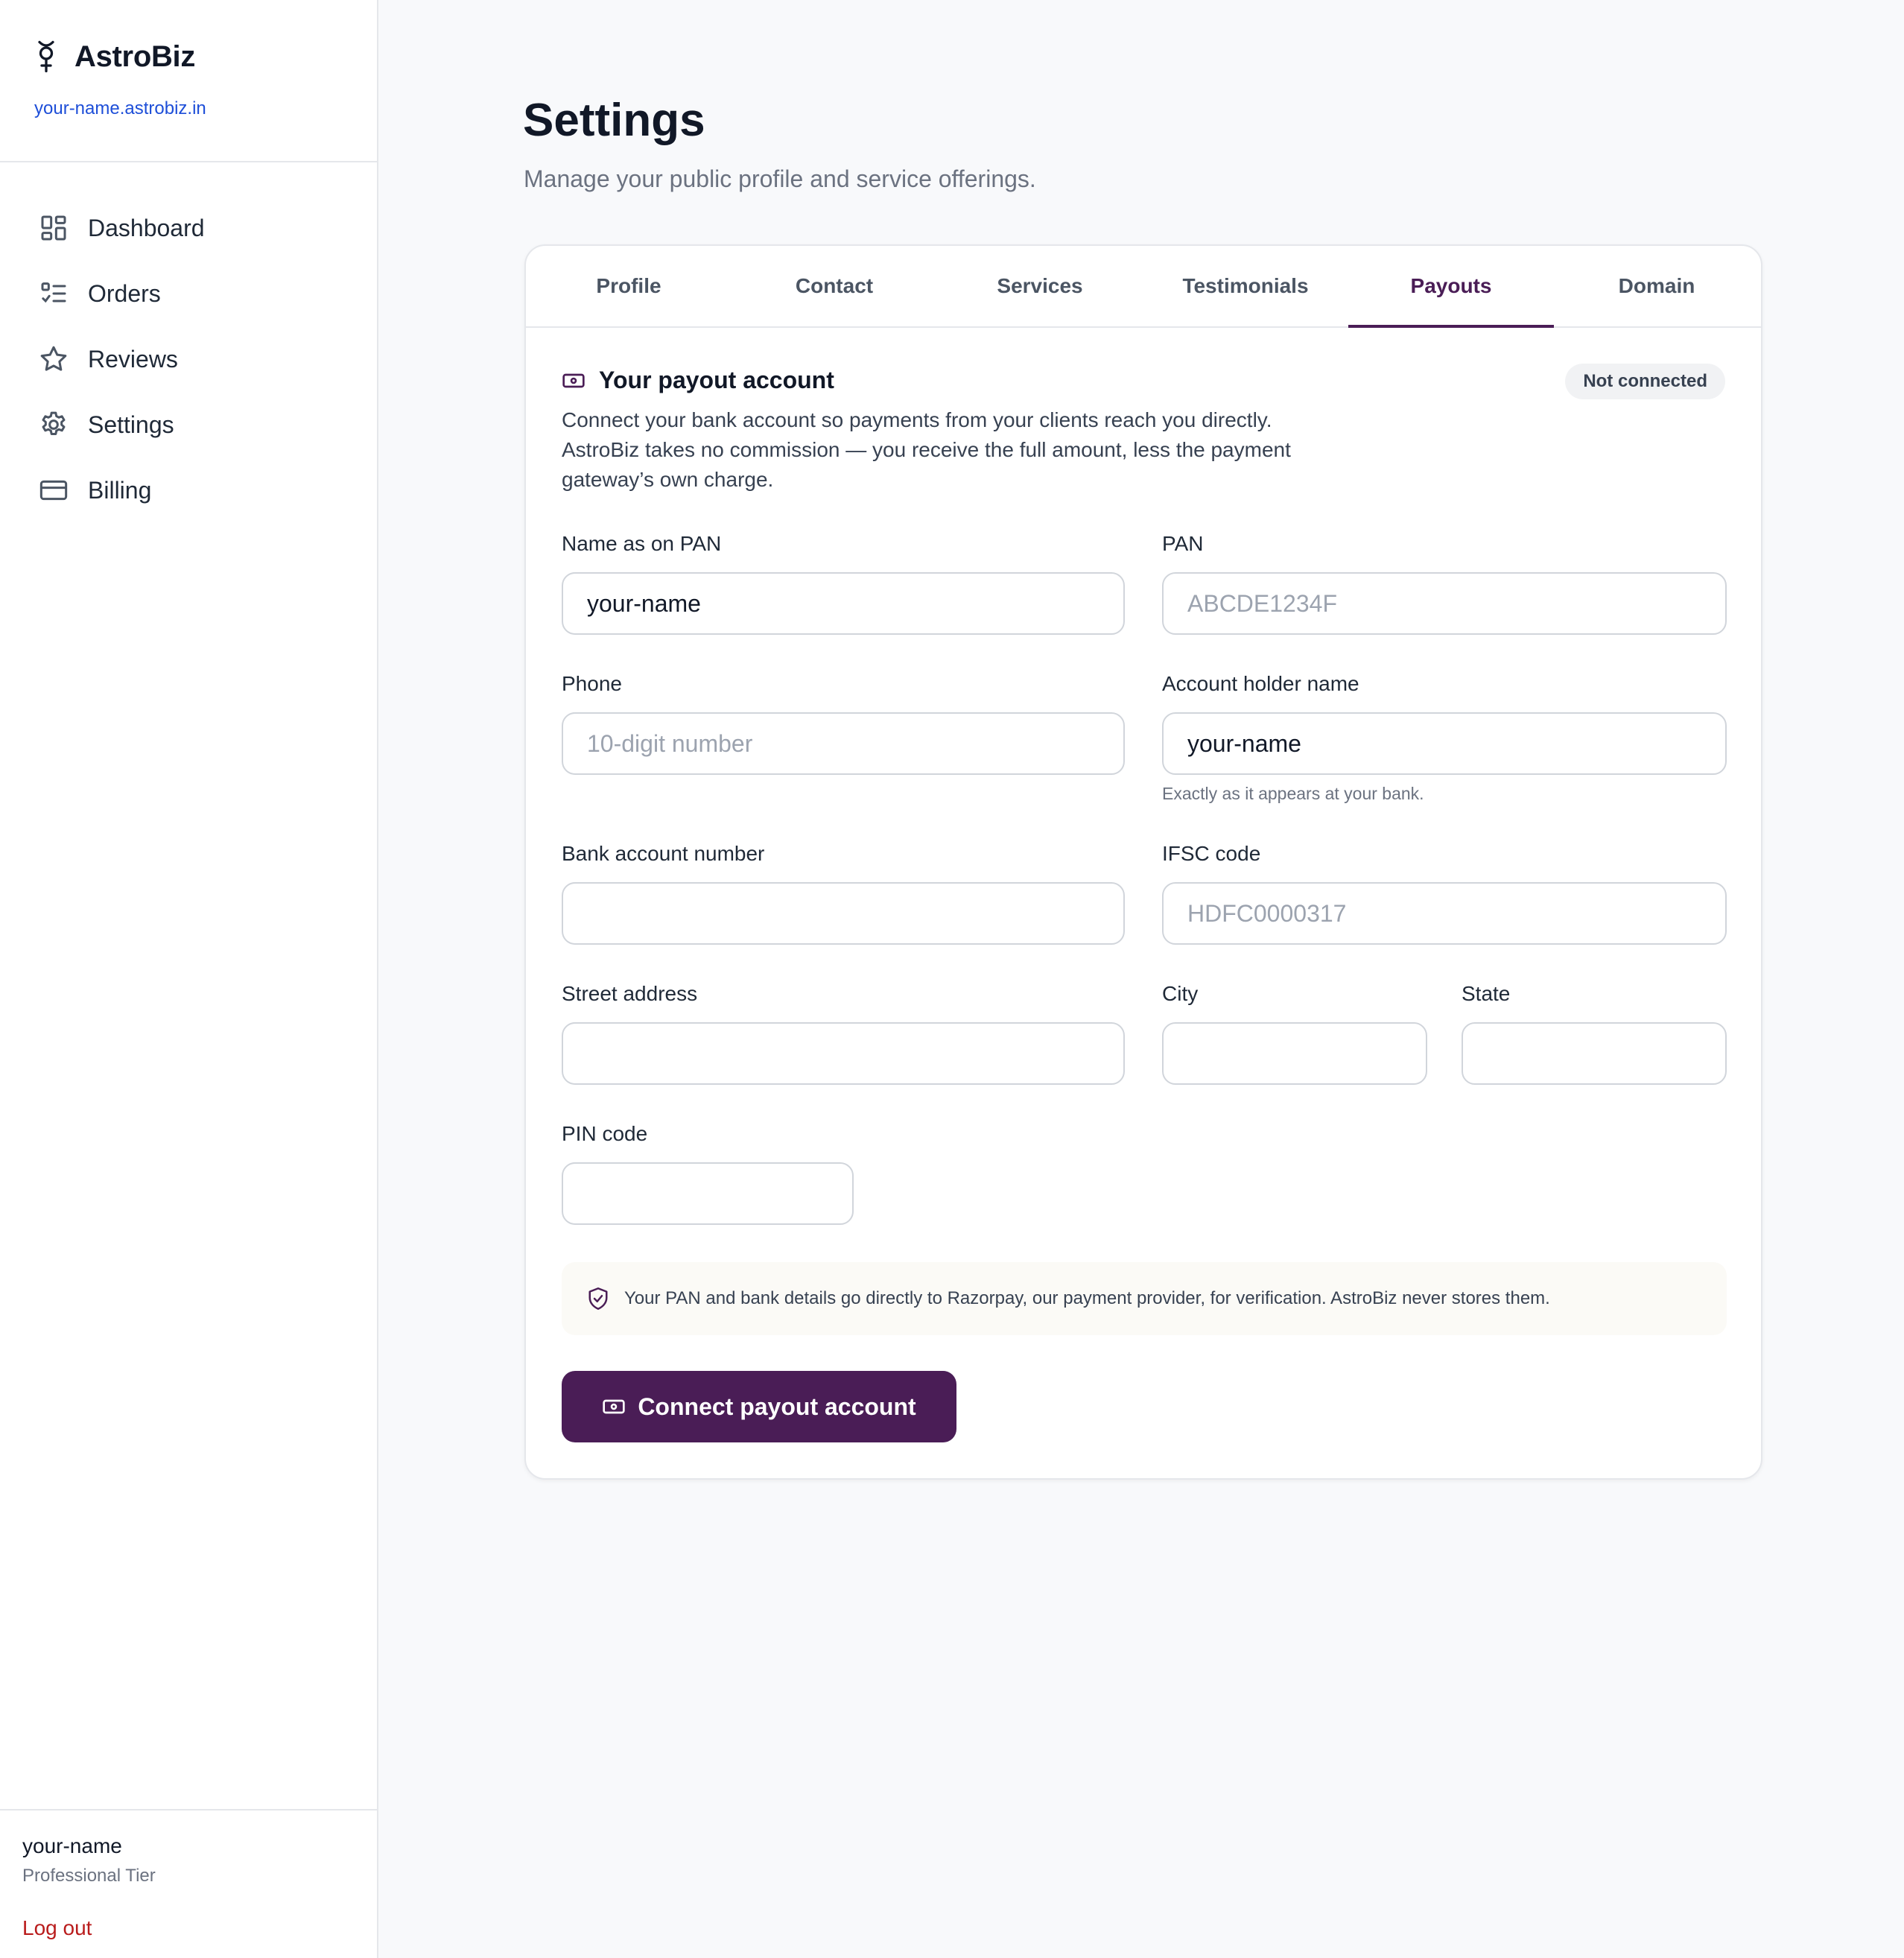  I want to click on sidebar-item-label: Billing, so click(120, 490).